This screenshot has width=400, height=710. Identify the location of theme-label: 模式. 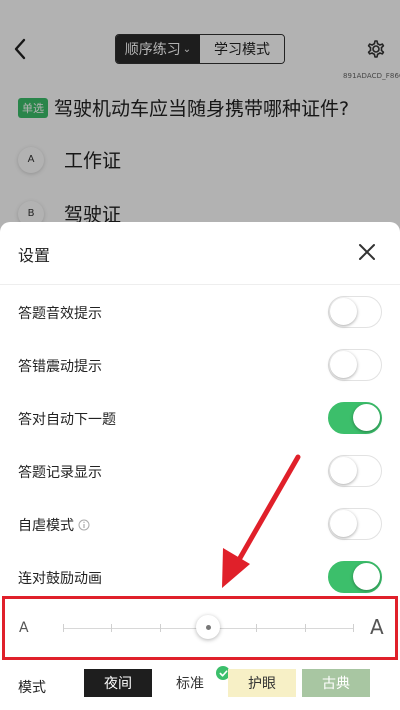
(32, 688).